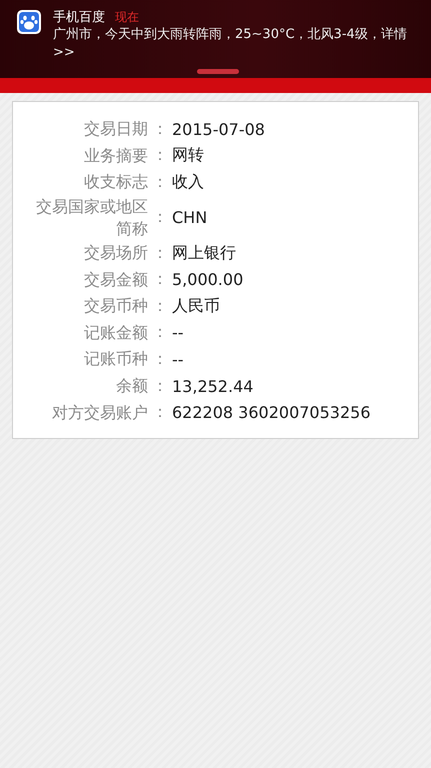 The height and width of the screenshot is (768, 431). Describe the element at coordinates (208, 280) in the screenshot. I see `field-value: 5,000.00` at that location.